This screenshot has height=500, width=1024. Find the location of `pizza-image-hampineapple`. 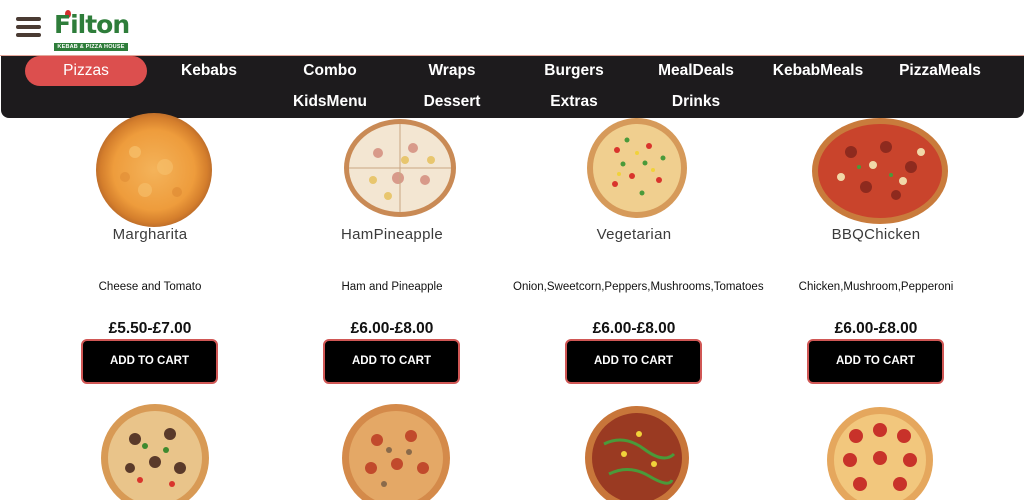

pizza-image-hampineapple is located at coordinates (400, 168).